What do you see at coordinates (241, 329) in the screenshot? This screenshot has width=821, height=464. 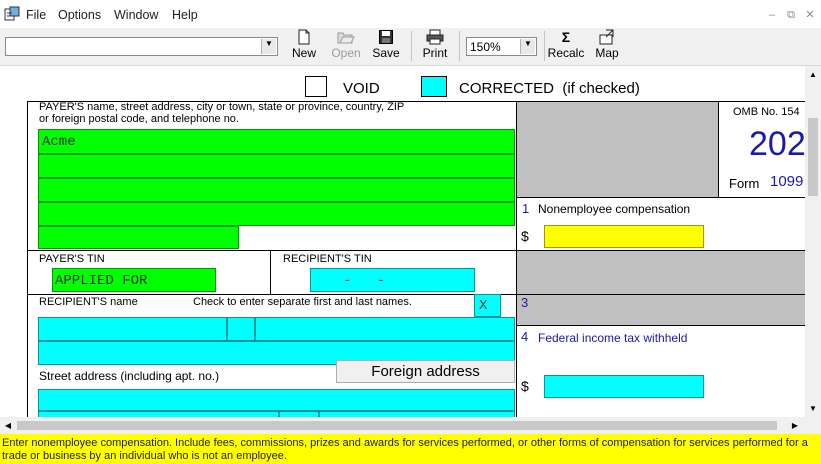 I see `recipient-middle-initial-field` at bounding box center [241, 329].